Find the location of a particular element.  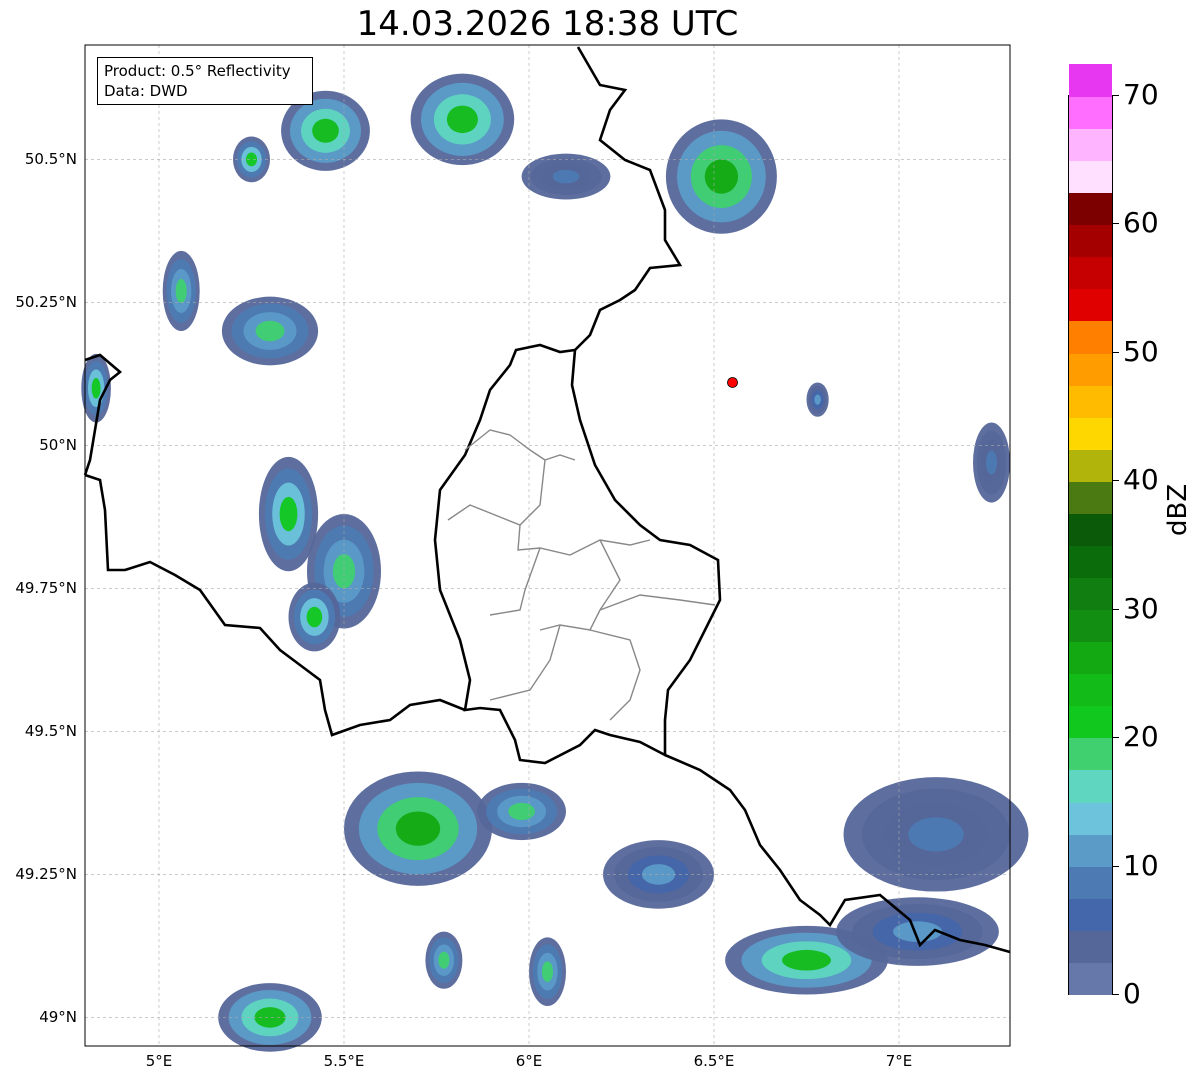

colorbar-tick-label: 10 is located at coordinates (1141, 865).